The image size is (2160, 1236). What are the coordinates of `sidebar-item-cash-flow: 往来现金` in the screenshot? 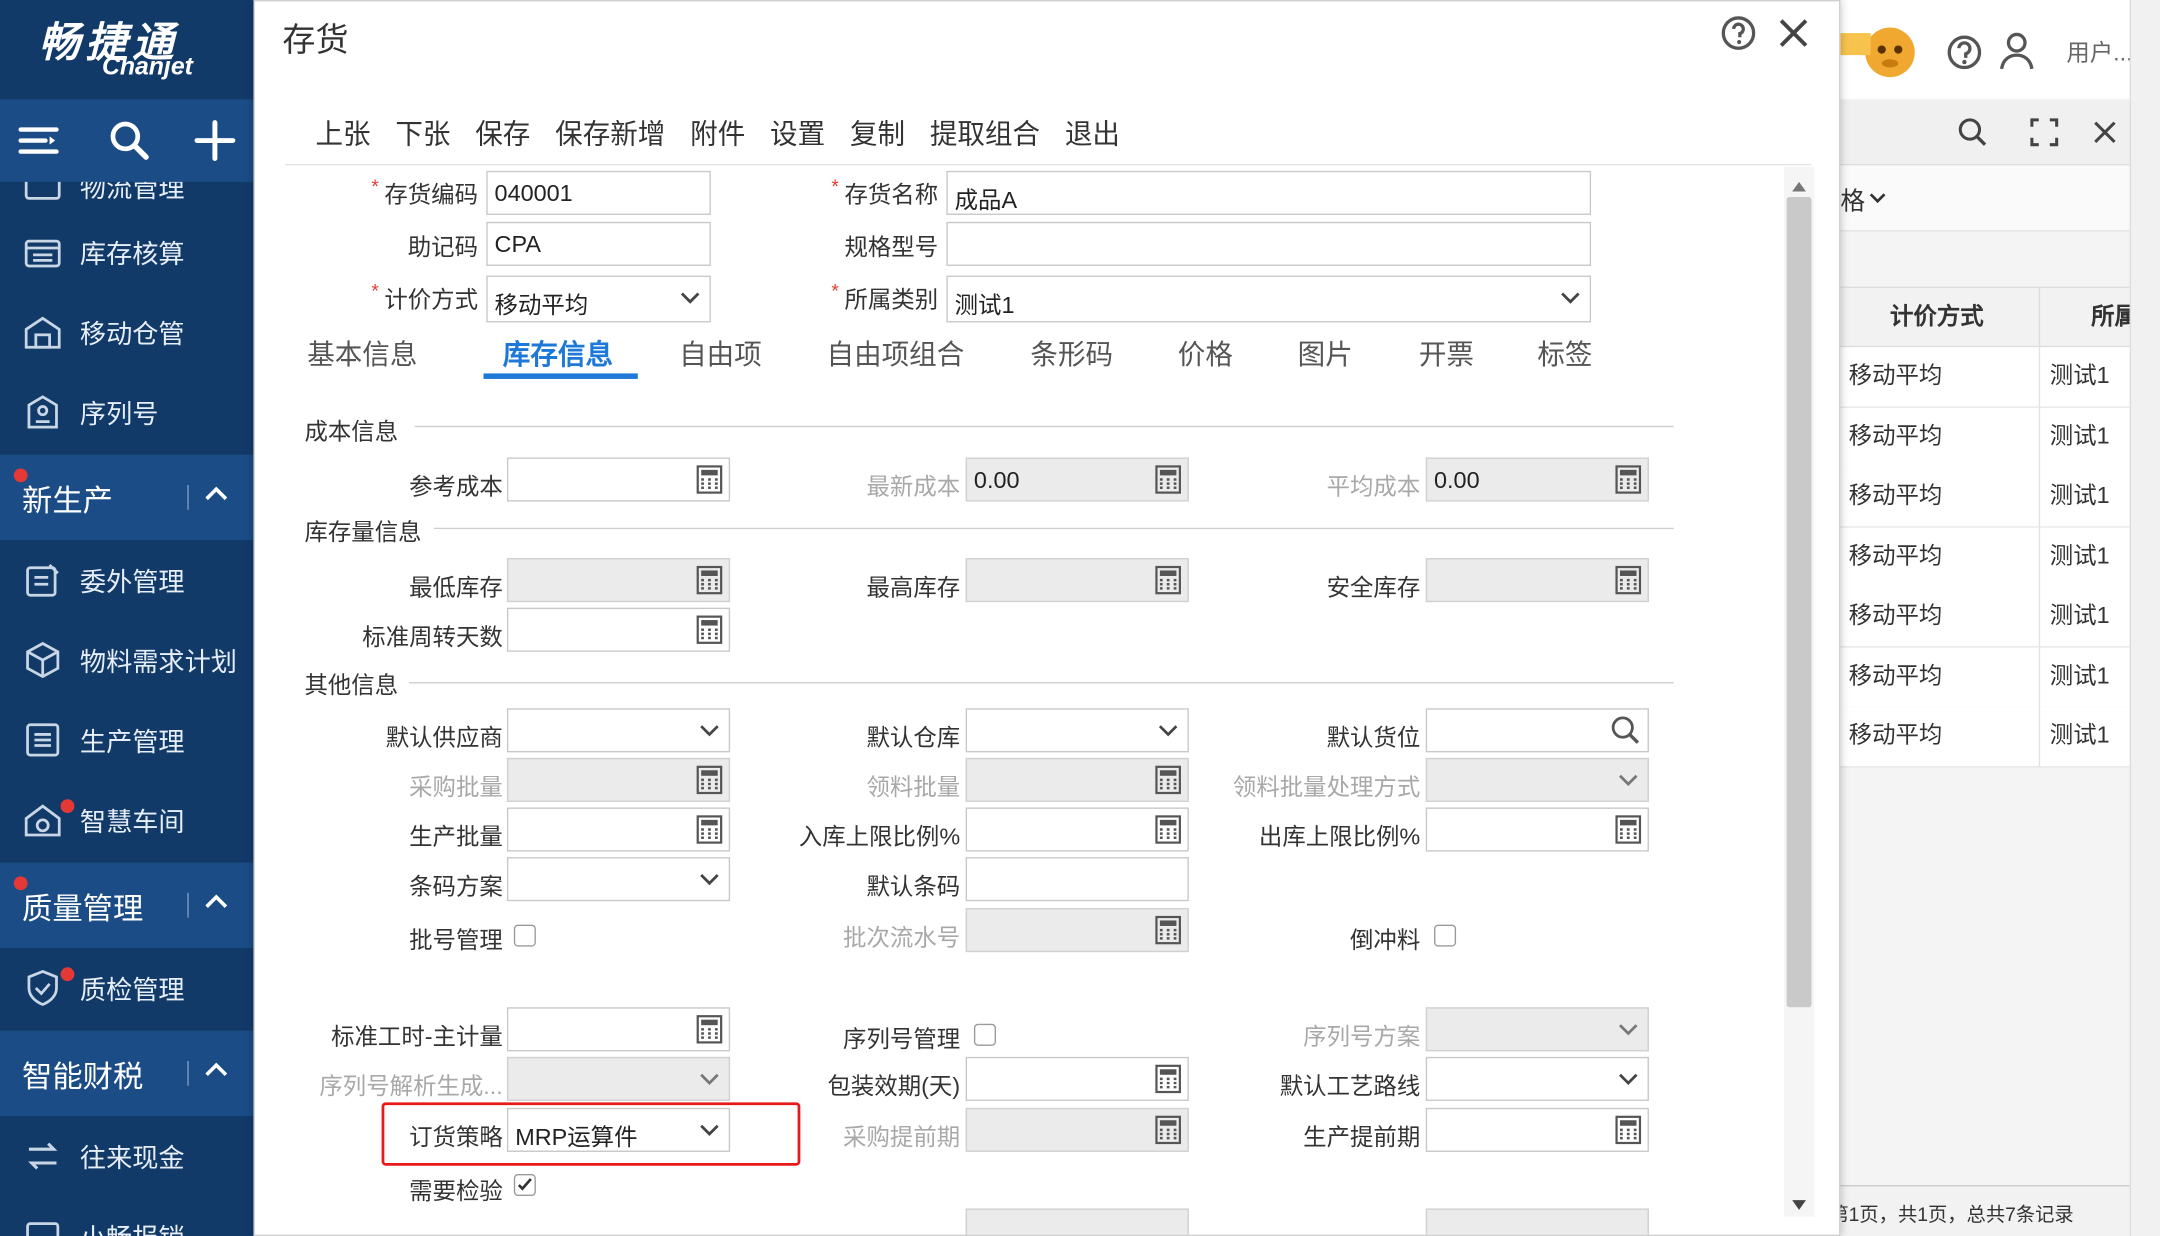 It's located at (126, 1156).